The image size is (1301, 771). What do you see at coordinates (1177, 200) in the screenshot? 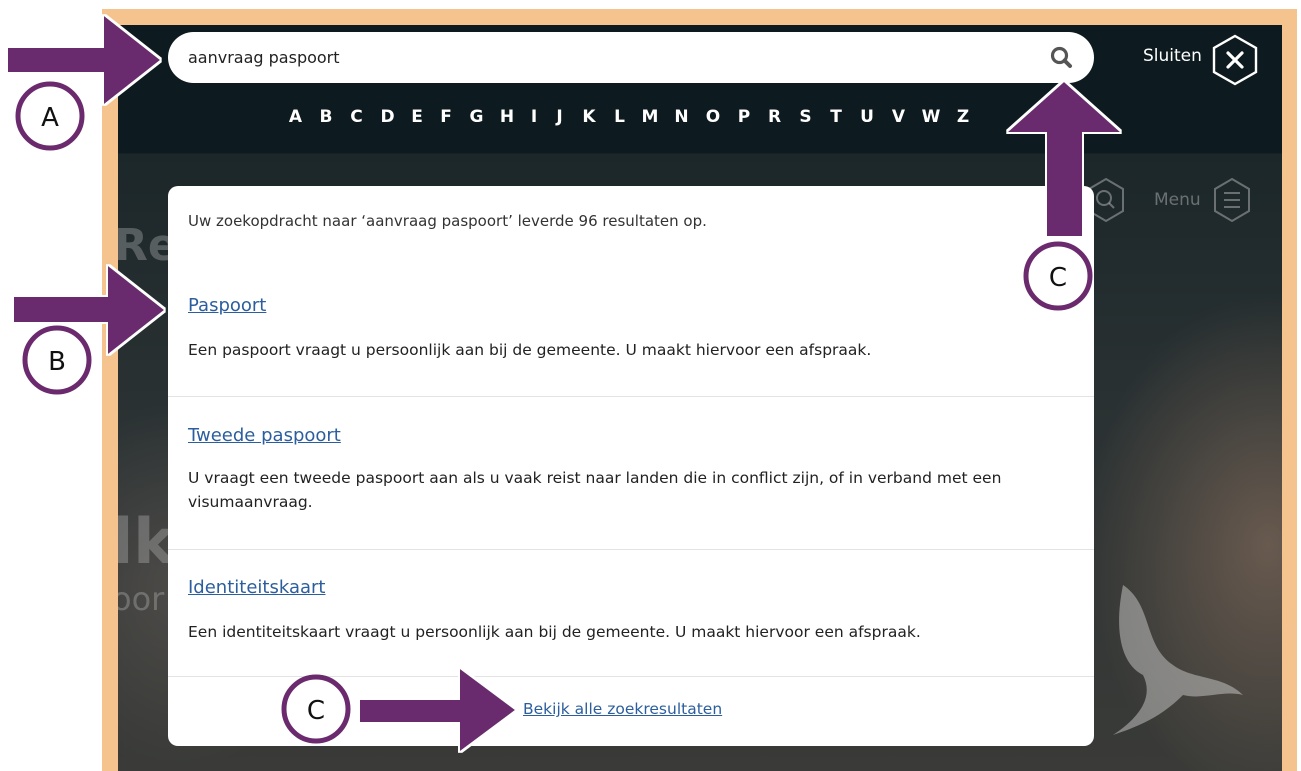
I see `menu-label: Menu` at bounding box center [1177, 200].